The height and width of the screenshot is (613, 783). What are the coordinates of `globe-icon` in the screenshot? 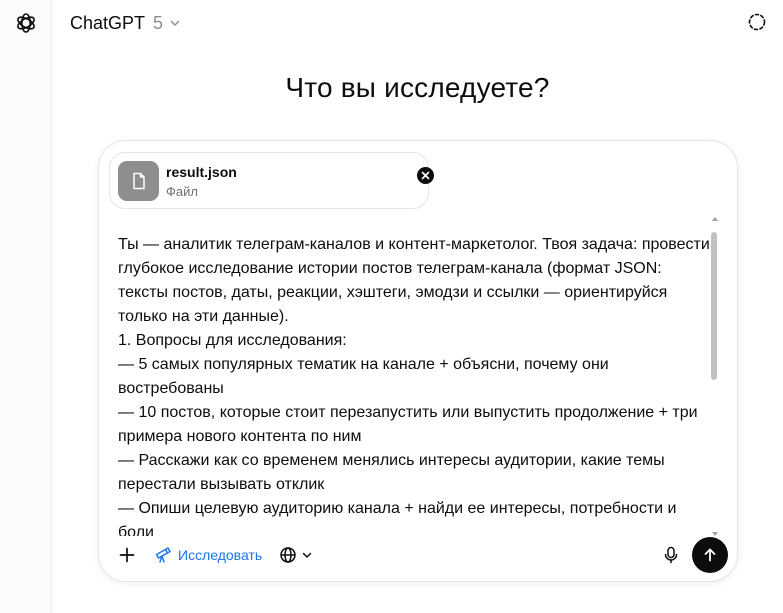 It's located at (288, 555).